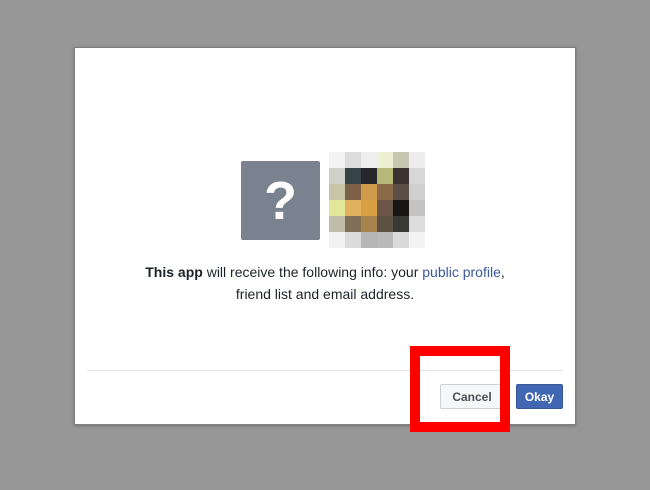 Image resolution: width=650 pixels, height=490 pixels. I want to click on info-text-part1: will receive the following info: your, so click(312, 272).